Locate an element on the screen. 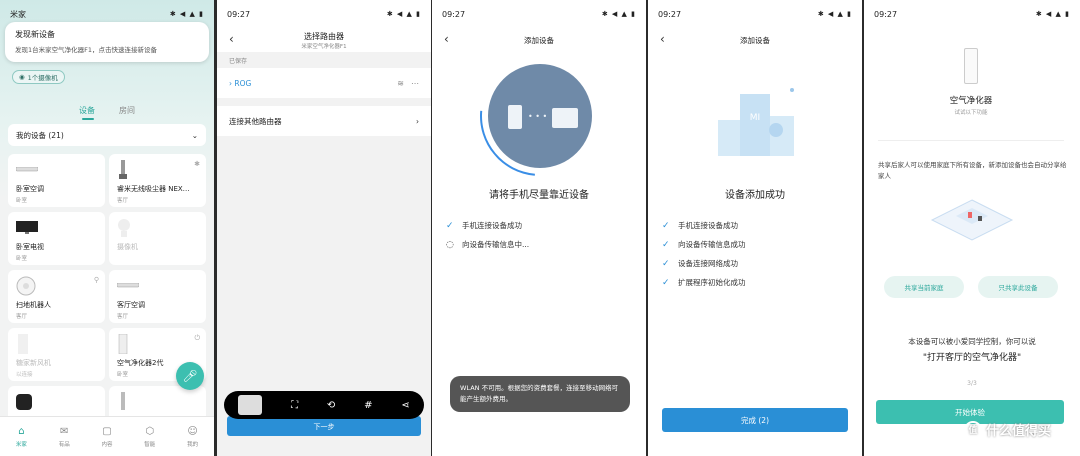 The image size is (1080, 456). device-name: 空气净化器 is located at coordinates (971, 101).